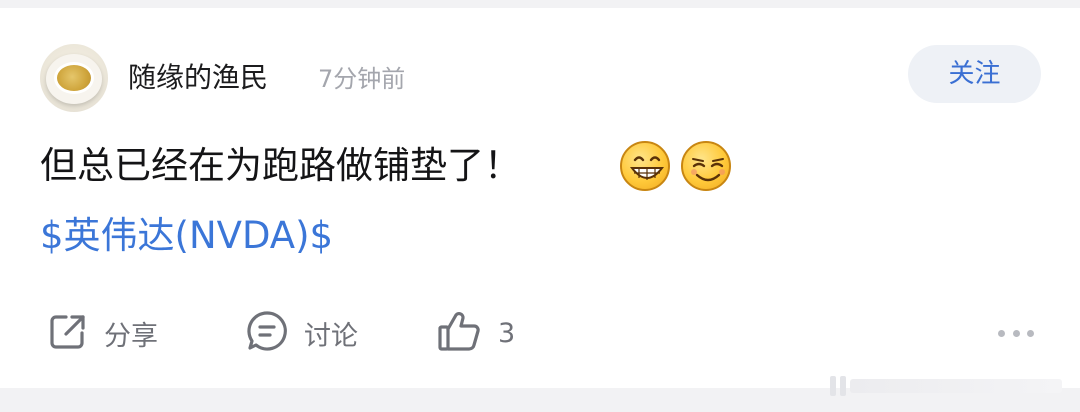 The width and height of the screenshot is (1080, 412). What do you see at coordinates (131, 336) in the screenshot?
I see `share-label: 分享` at bounding box center [131, 336].